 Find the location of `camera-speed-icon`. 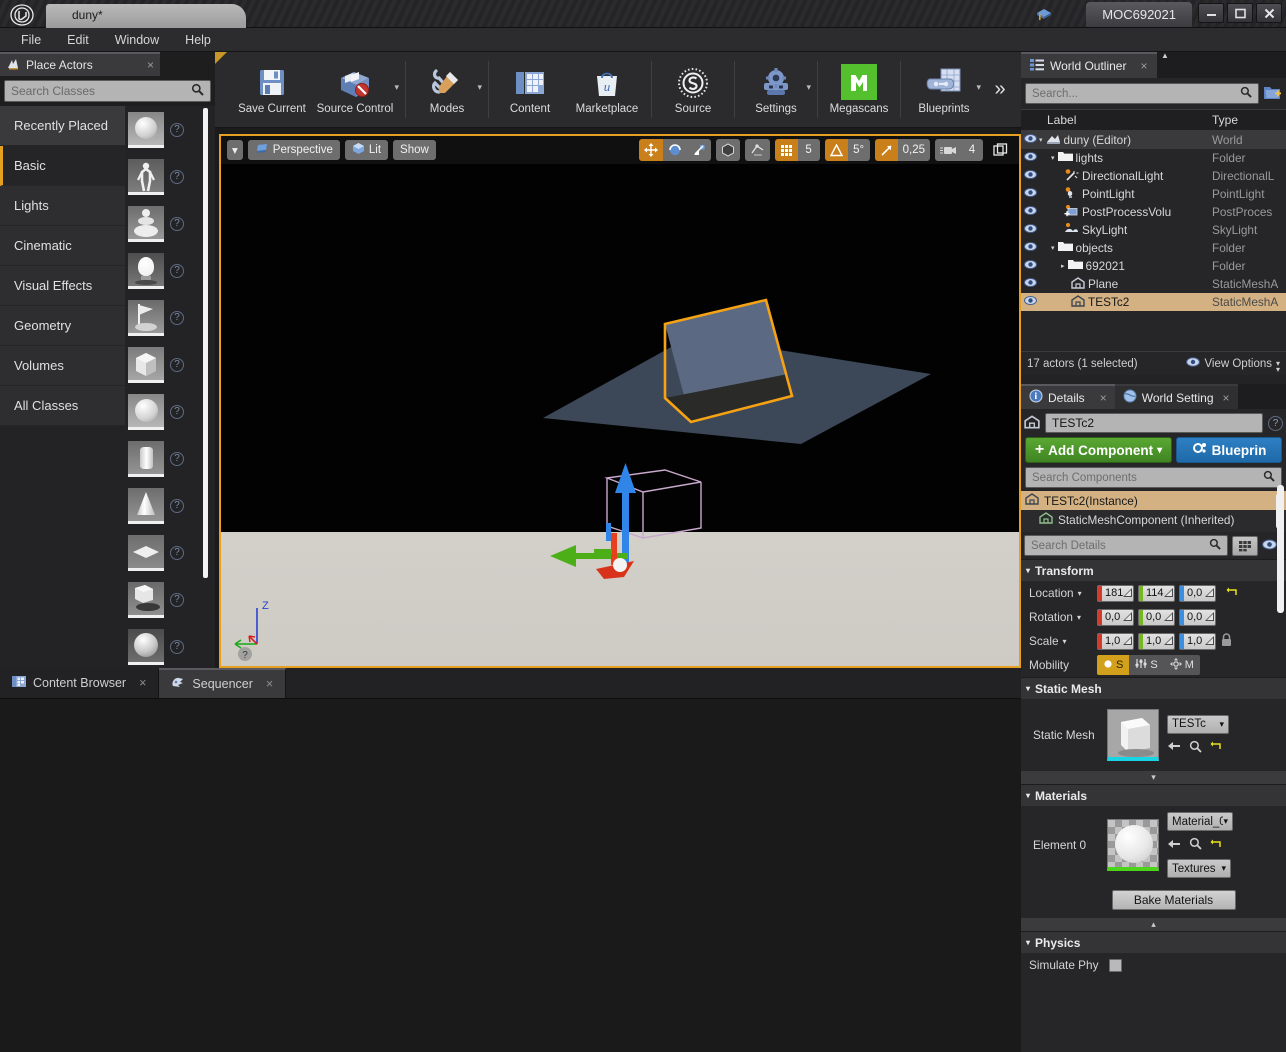

camera-speed-icon is located at coordinates (948, 150).